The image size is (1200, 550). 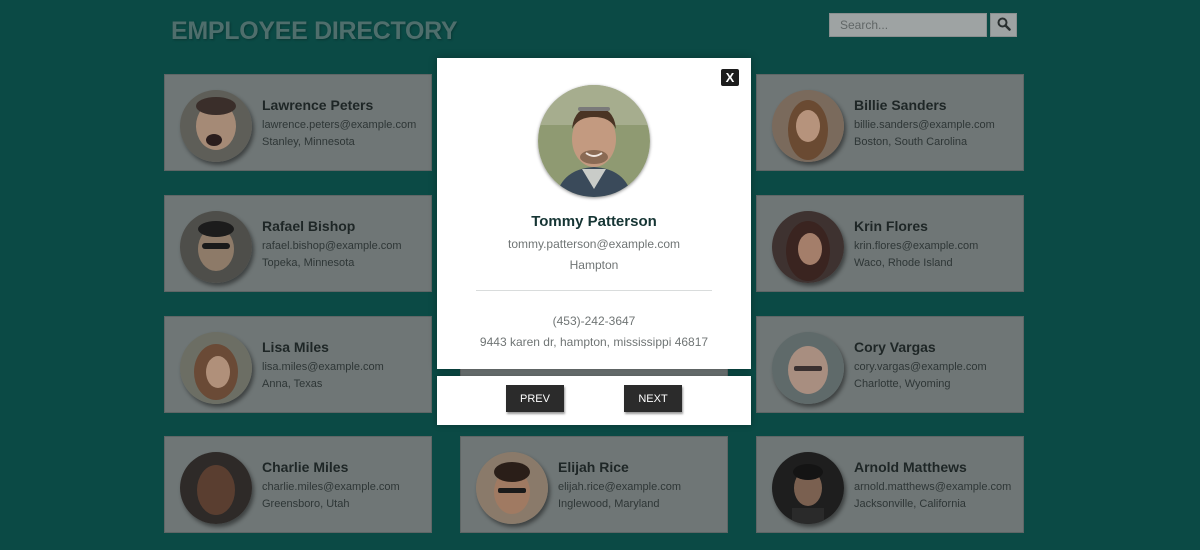 What do you see at coordinates (908, 25) in the screenshot?
I see `search-input` at bounding box center [908, 25].